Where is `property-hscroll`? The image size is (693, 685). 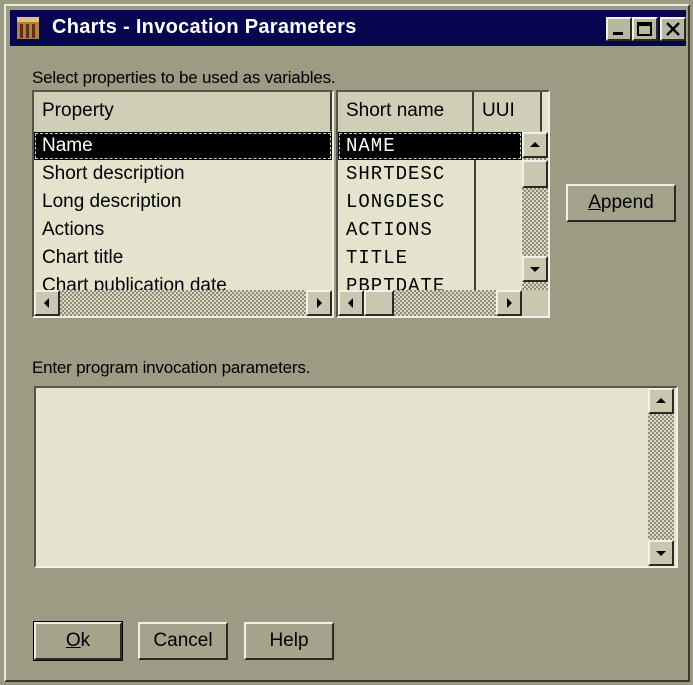
property-hscroll is located at coordinates (183, 303).